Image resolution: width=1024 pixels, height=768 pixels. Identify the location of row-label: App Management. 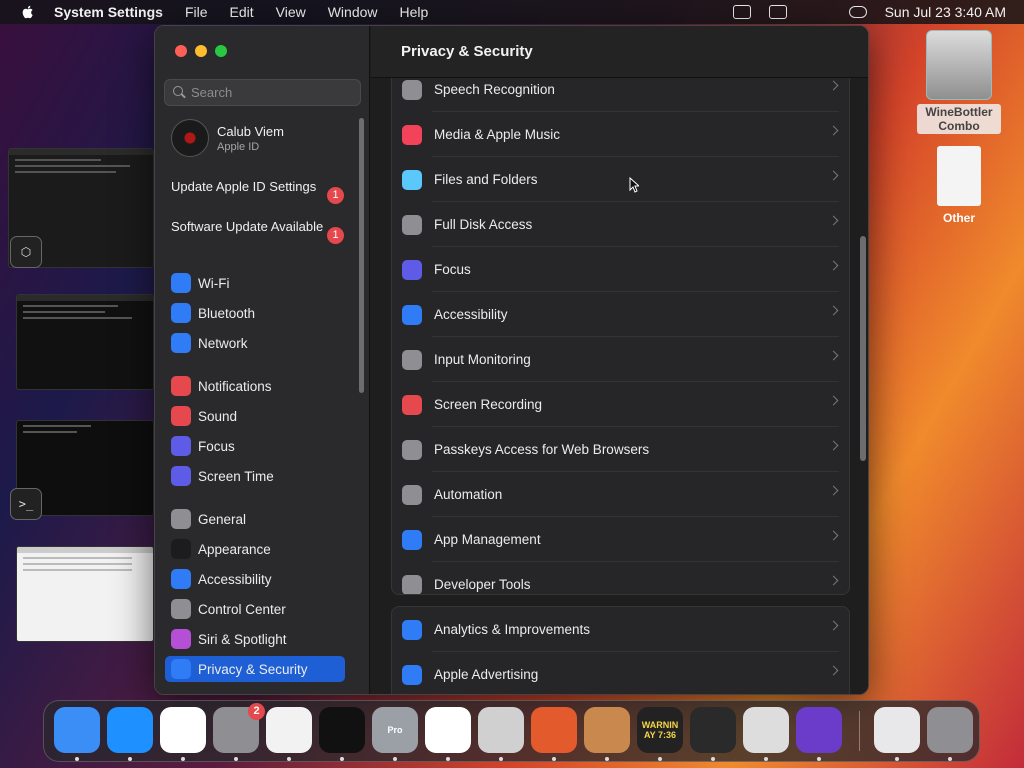
(487, 539).